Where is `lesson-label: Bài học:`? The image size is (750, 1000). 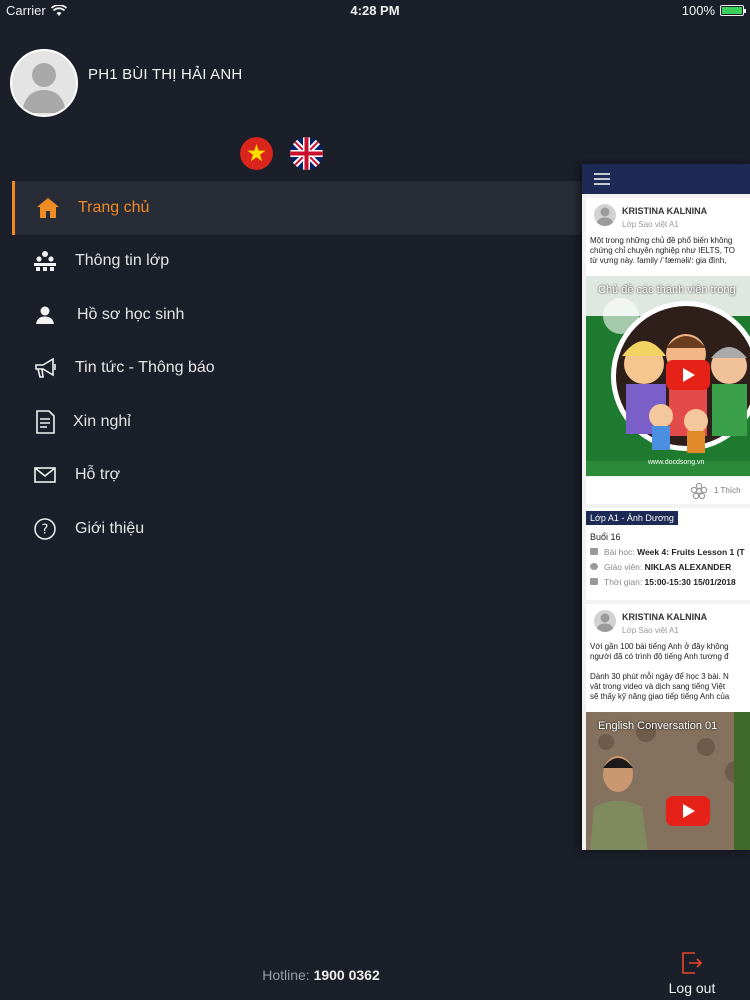 lesson-label: Bài học: is located at coordinates (621, 552).